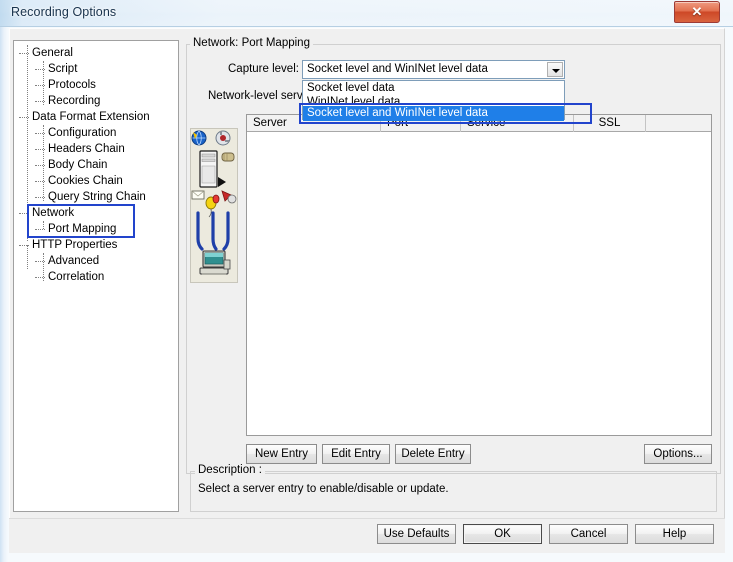  Describe the element at coordinates (281, 454) in the screenshot. I see `new-entry-button: New Entry` at that location.